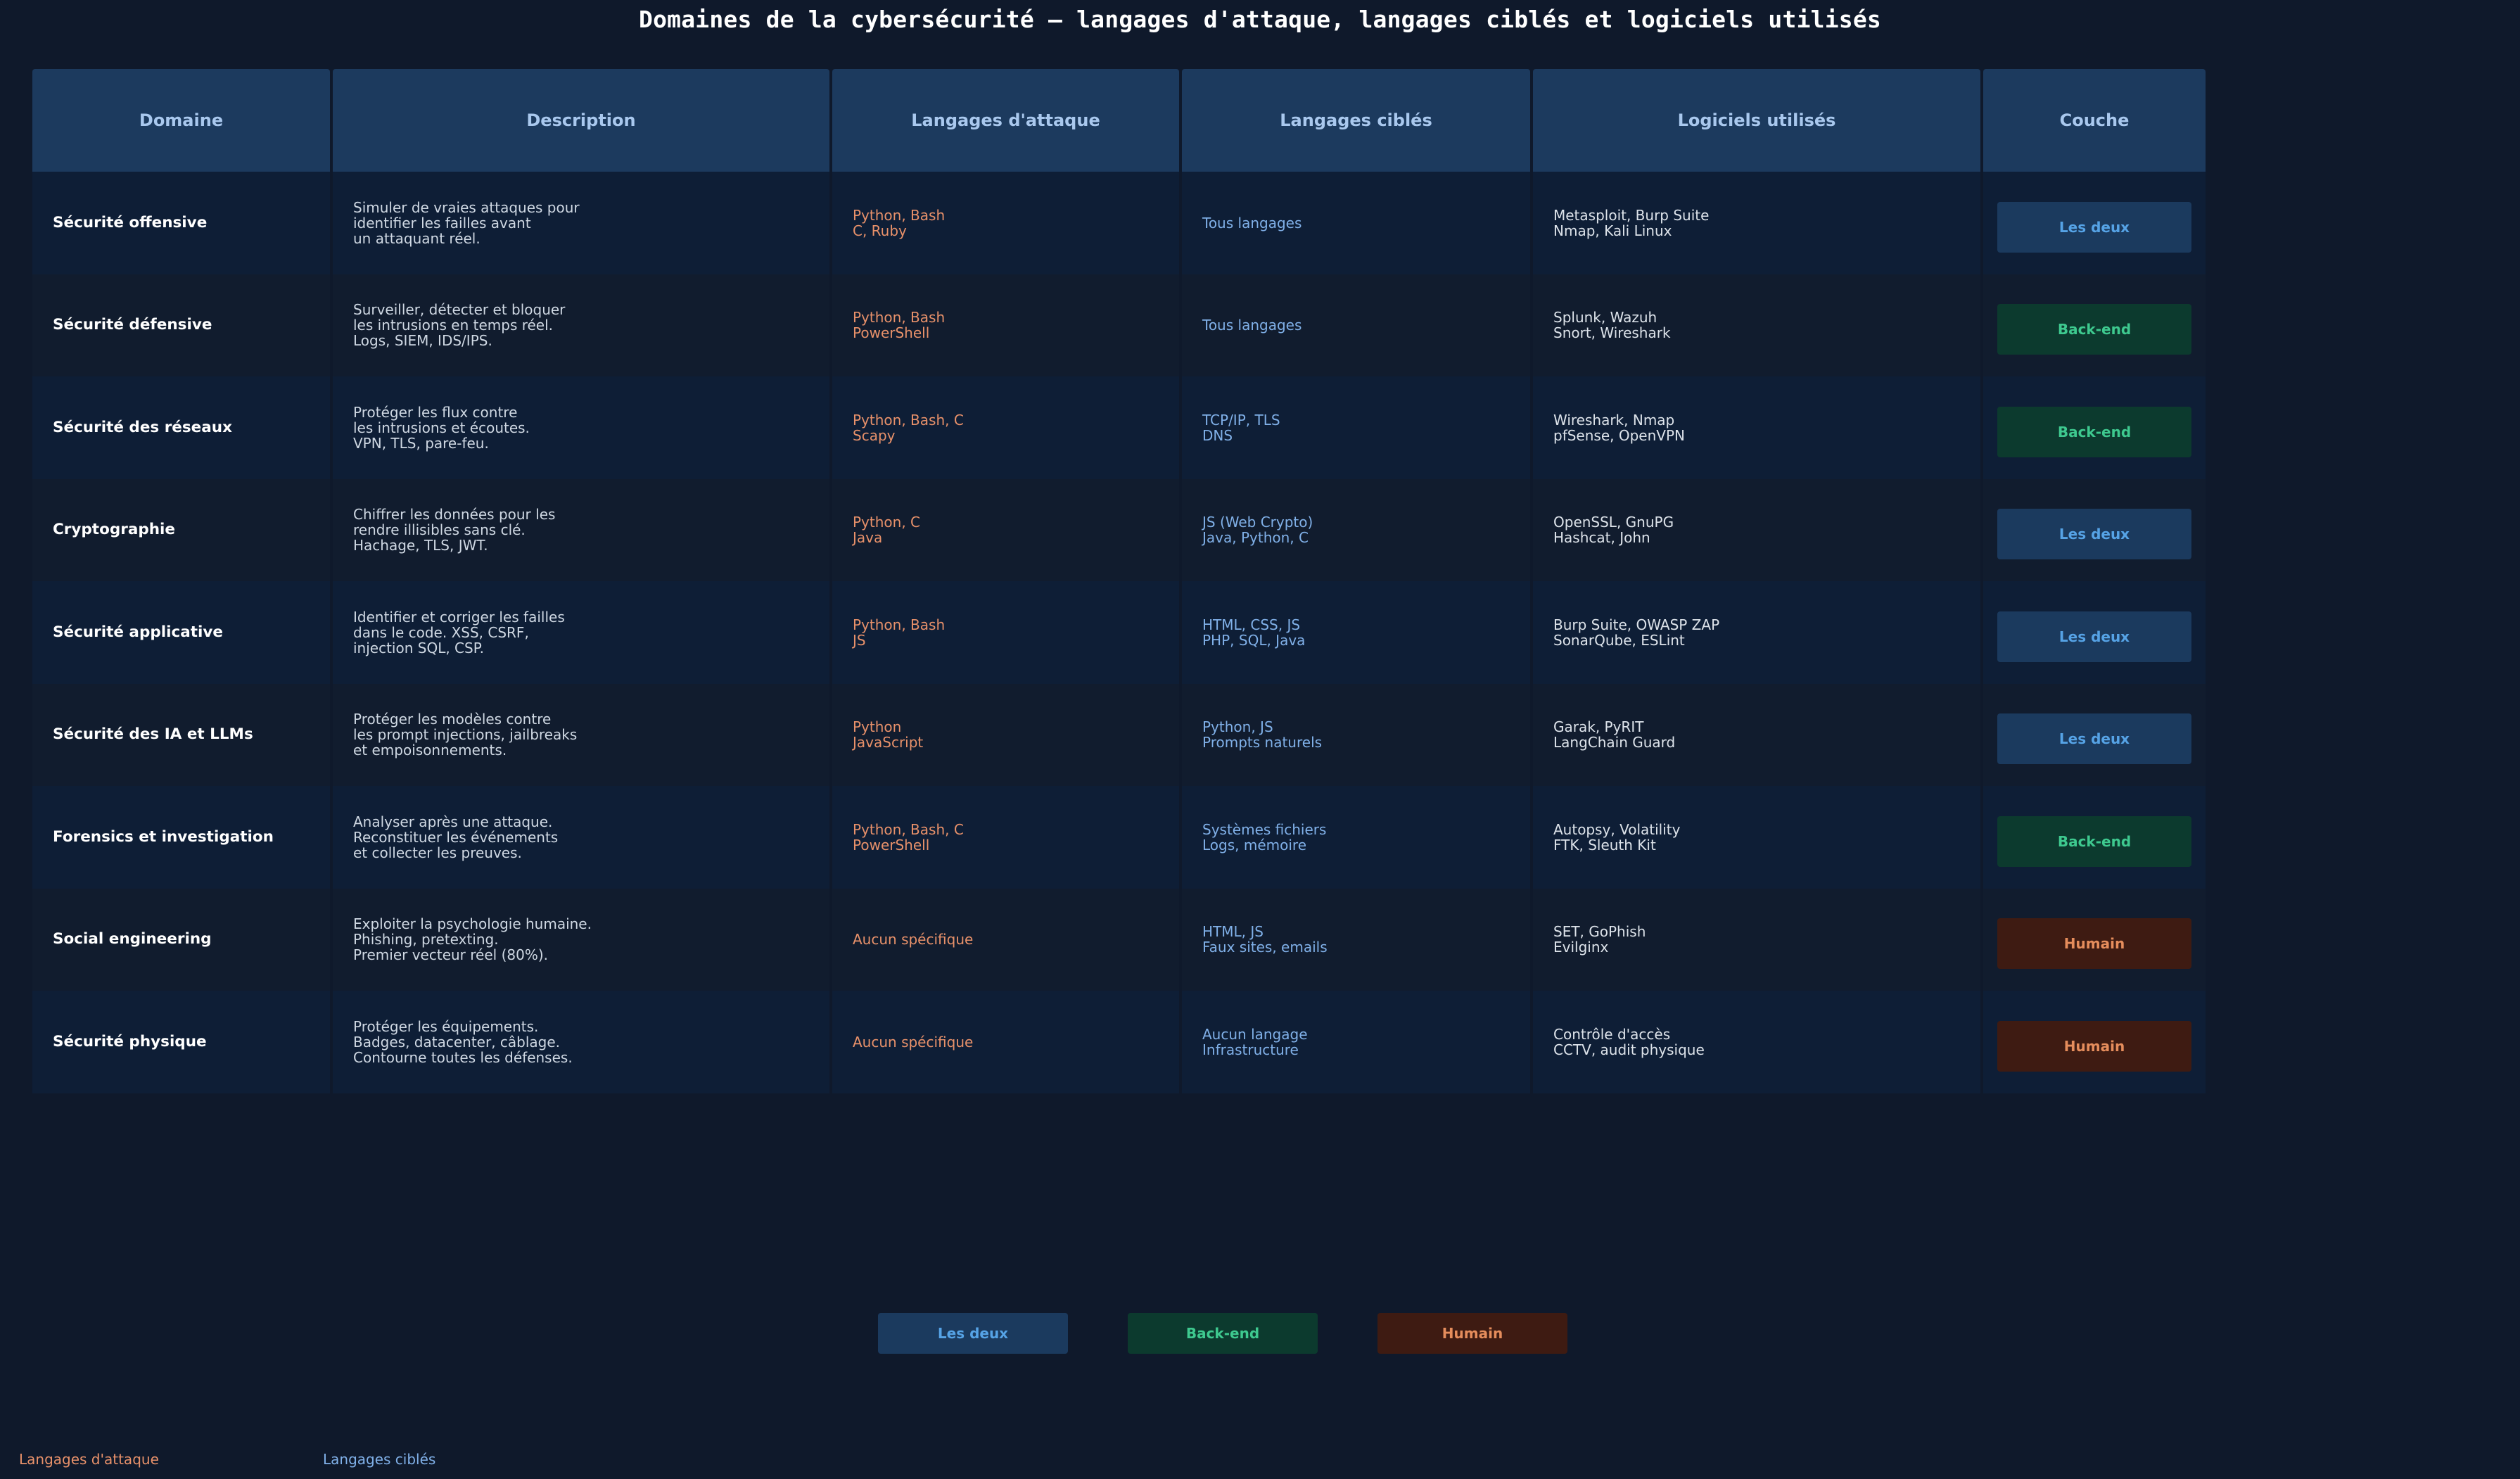 The height and width of the screenshot is (1479, 2520). Describe the element at coordinates (1006, 223) in the screenshot. I see `attack-languages-cell: Python, Bash C, Ruby` at that location.